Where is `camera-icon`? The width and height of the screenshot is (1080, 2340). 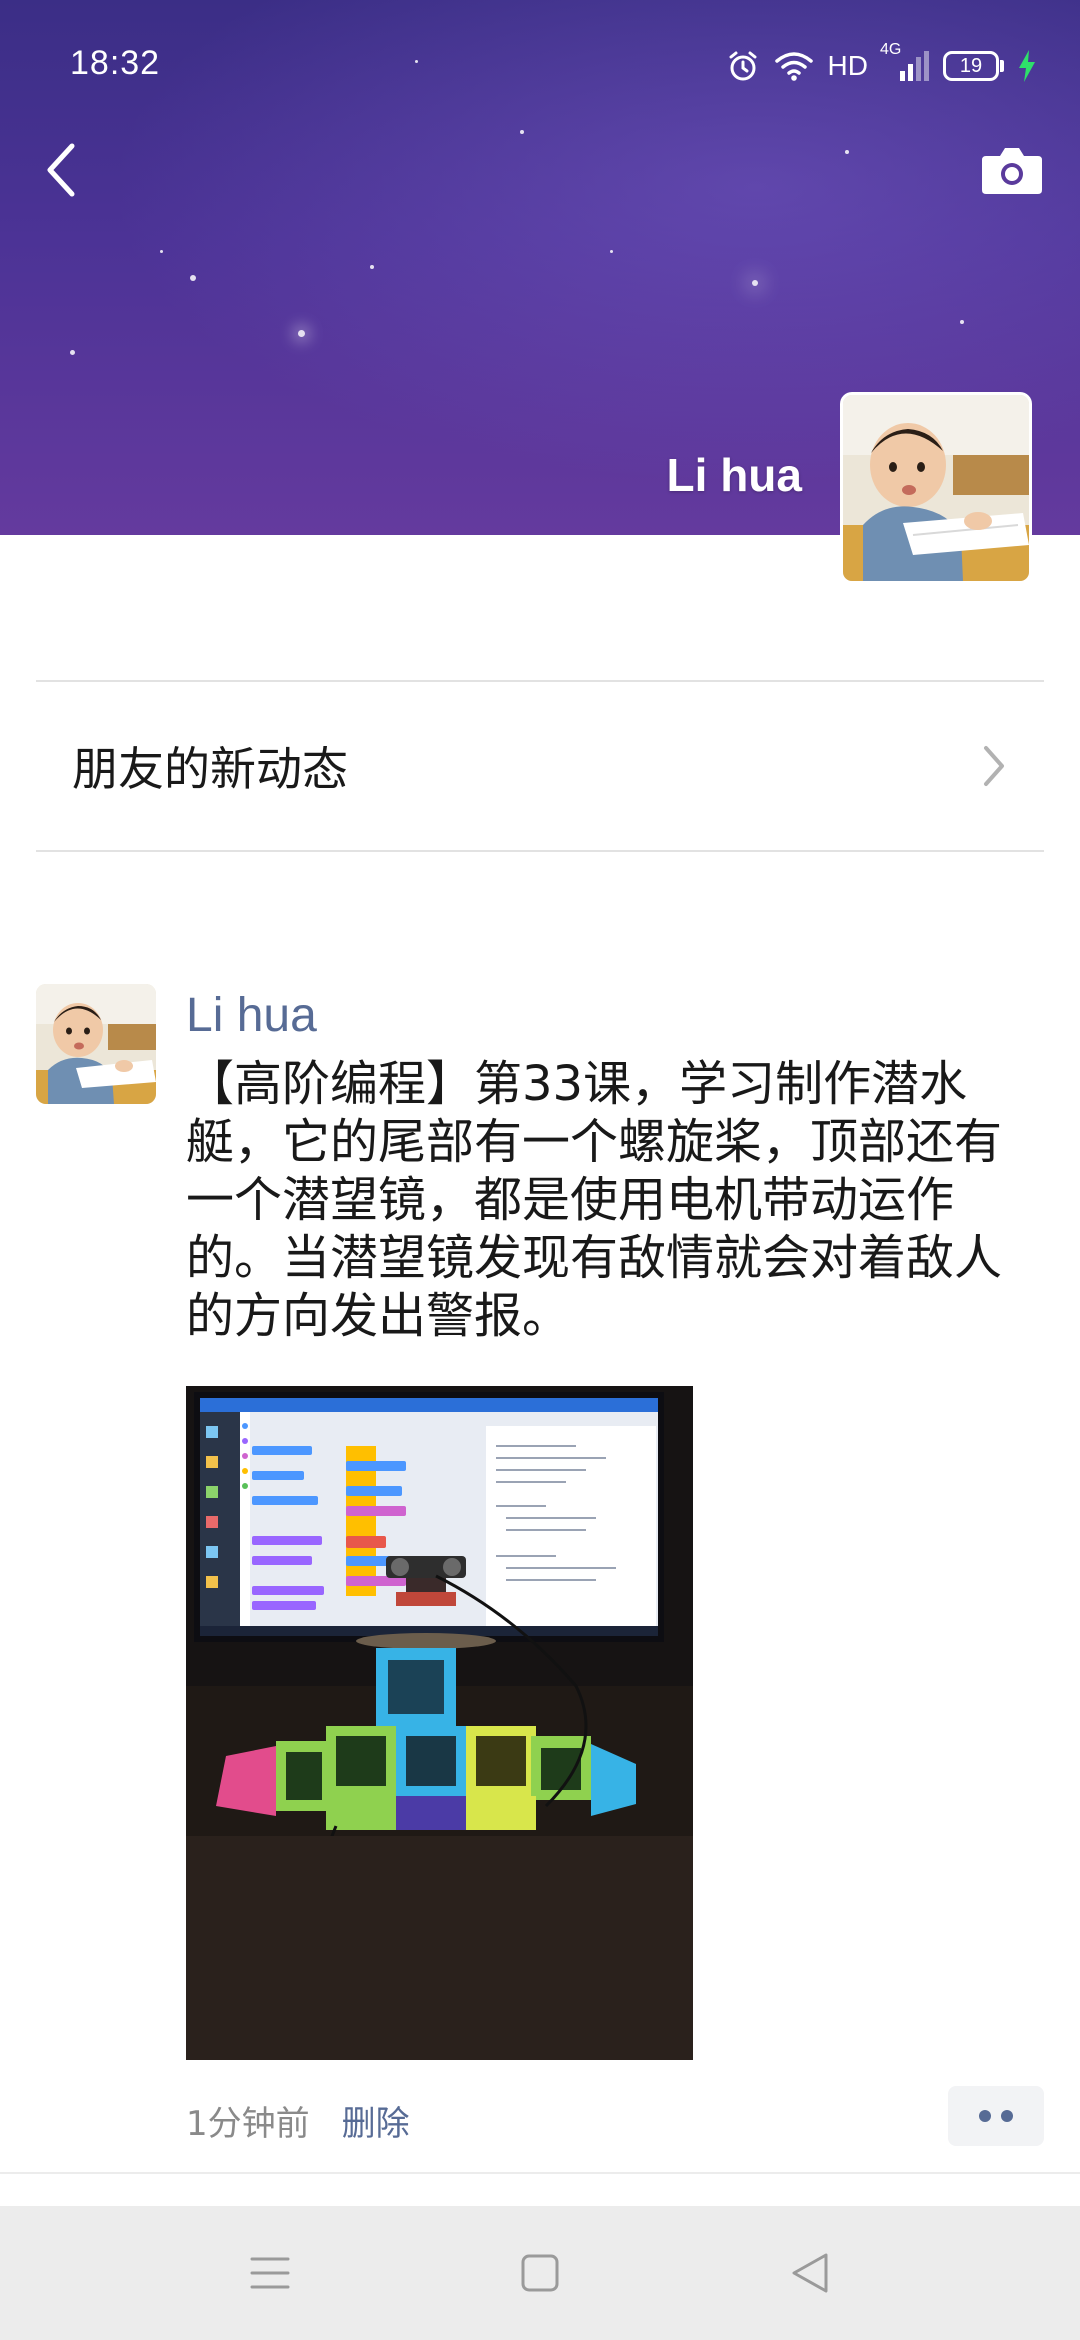
camera-icon is located at coordinates (1012, 171).